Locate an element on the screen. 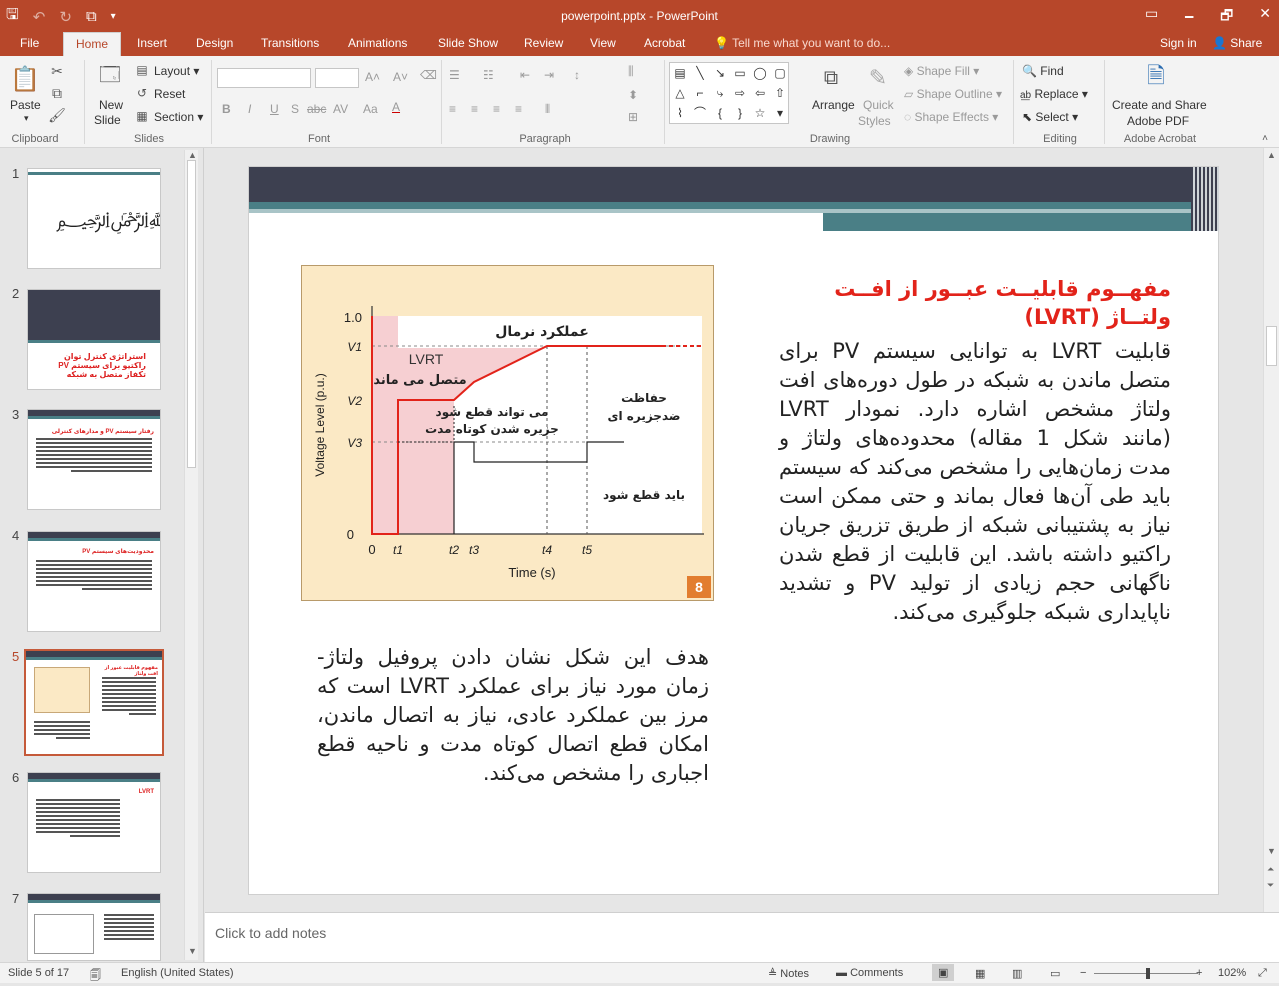  paste-icon: 📋 is located at coordinates (25, 79).